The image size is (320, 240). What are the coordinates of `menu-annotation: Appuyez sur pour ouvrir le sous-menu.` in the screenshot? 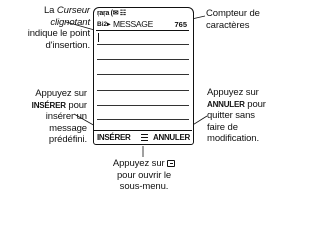 It's located at (144, 175).